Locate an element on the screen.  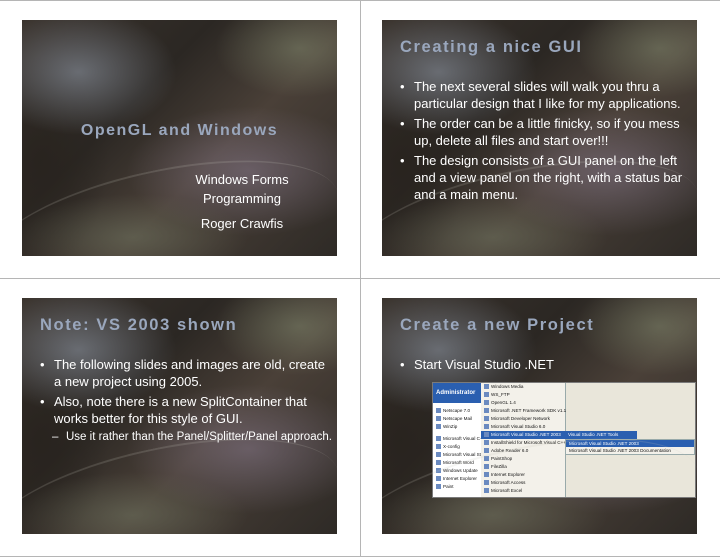
slide-main-title: OpenGL and Windows is located at coordinates (179, 130).